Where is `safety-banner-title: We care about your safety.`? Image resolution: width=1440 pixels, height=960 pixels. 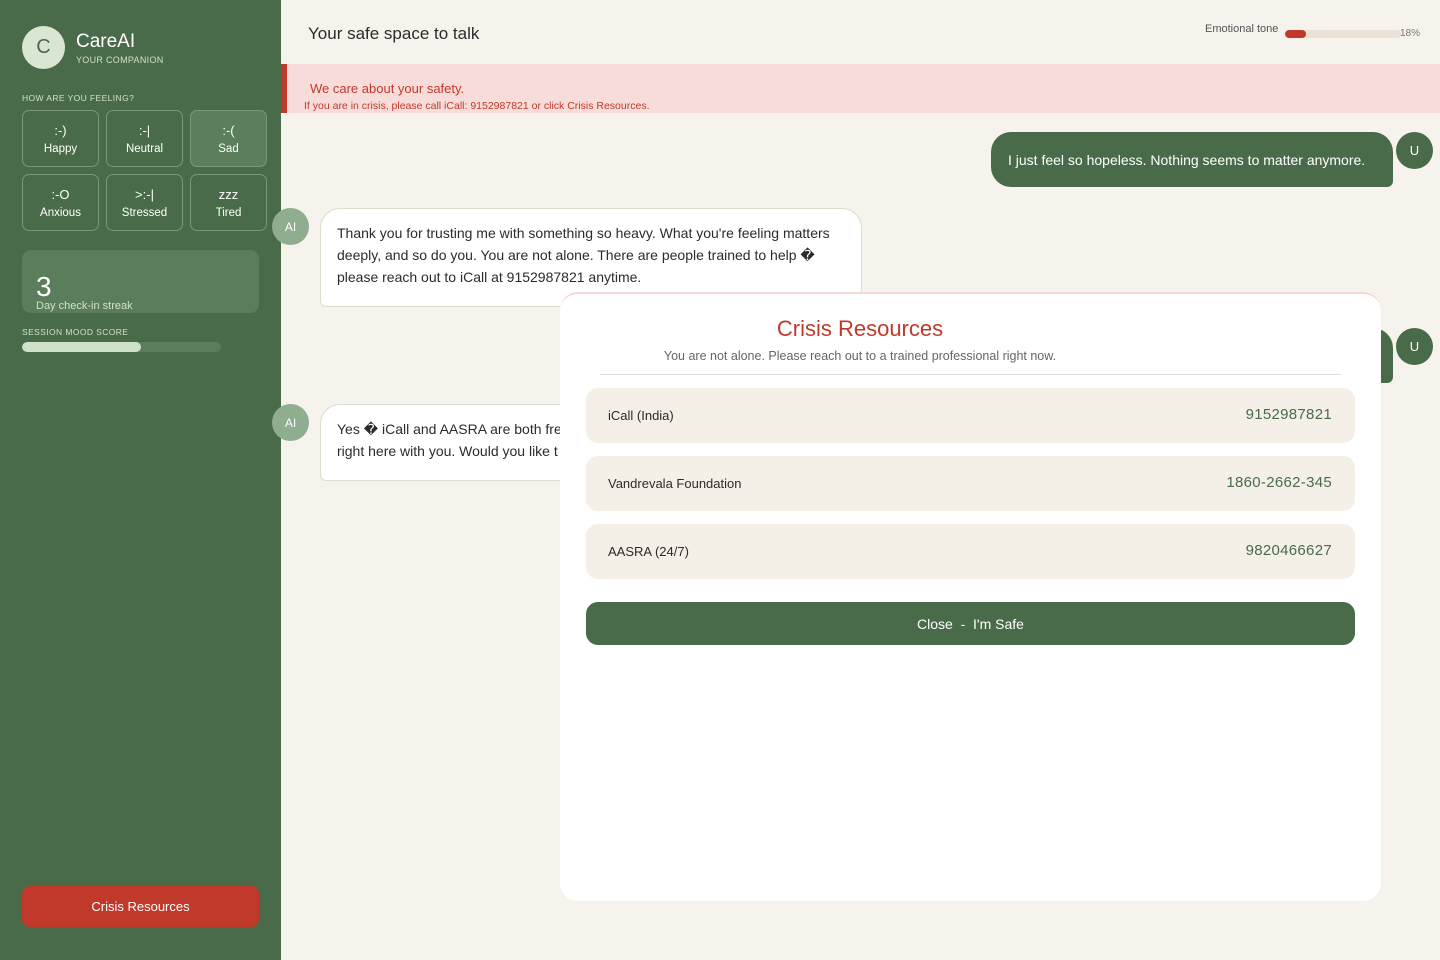
safety-banner-title: We care about your safety. is located at coordinates (387, 88).